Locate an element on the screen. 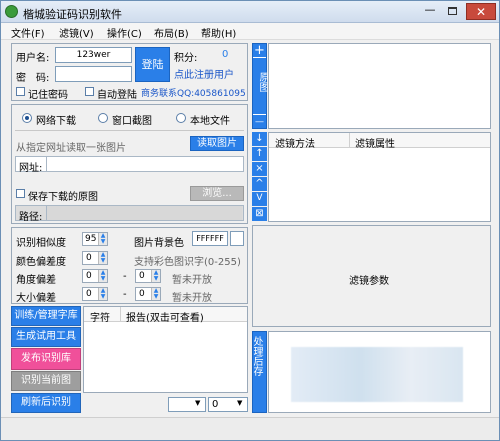  minimize-button: — is located at coordinates (430, 11).